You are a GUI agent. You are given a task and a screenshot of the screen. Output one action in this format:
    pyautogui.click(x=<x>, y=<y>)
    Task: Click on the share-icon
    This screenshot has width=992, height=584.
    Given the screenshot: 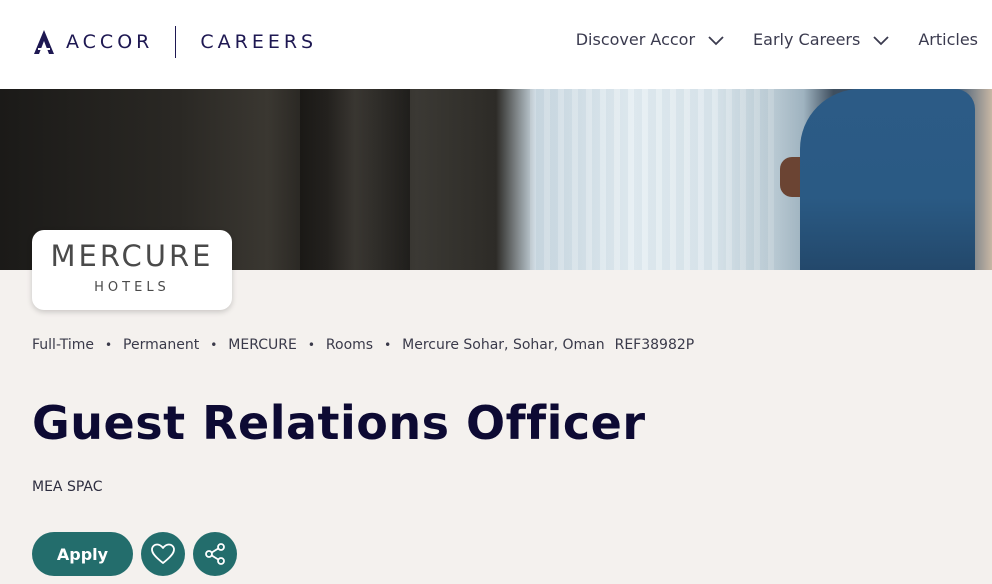 What is the action you would take?
    pyautogui.click(x=215, y=554)
    